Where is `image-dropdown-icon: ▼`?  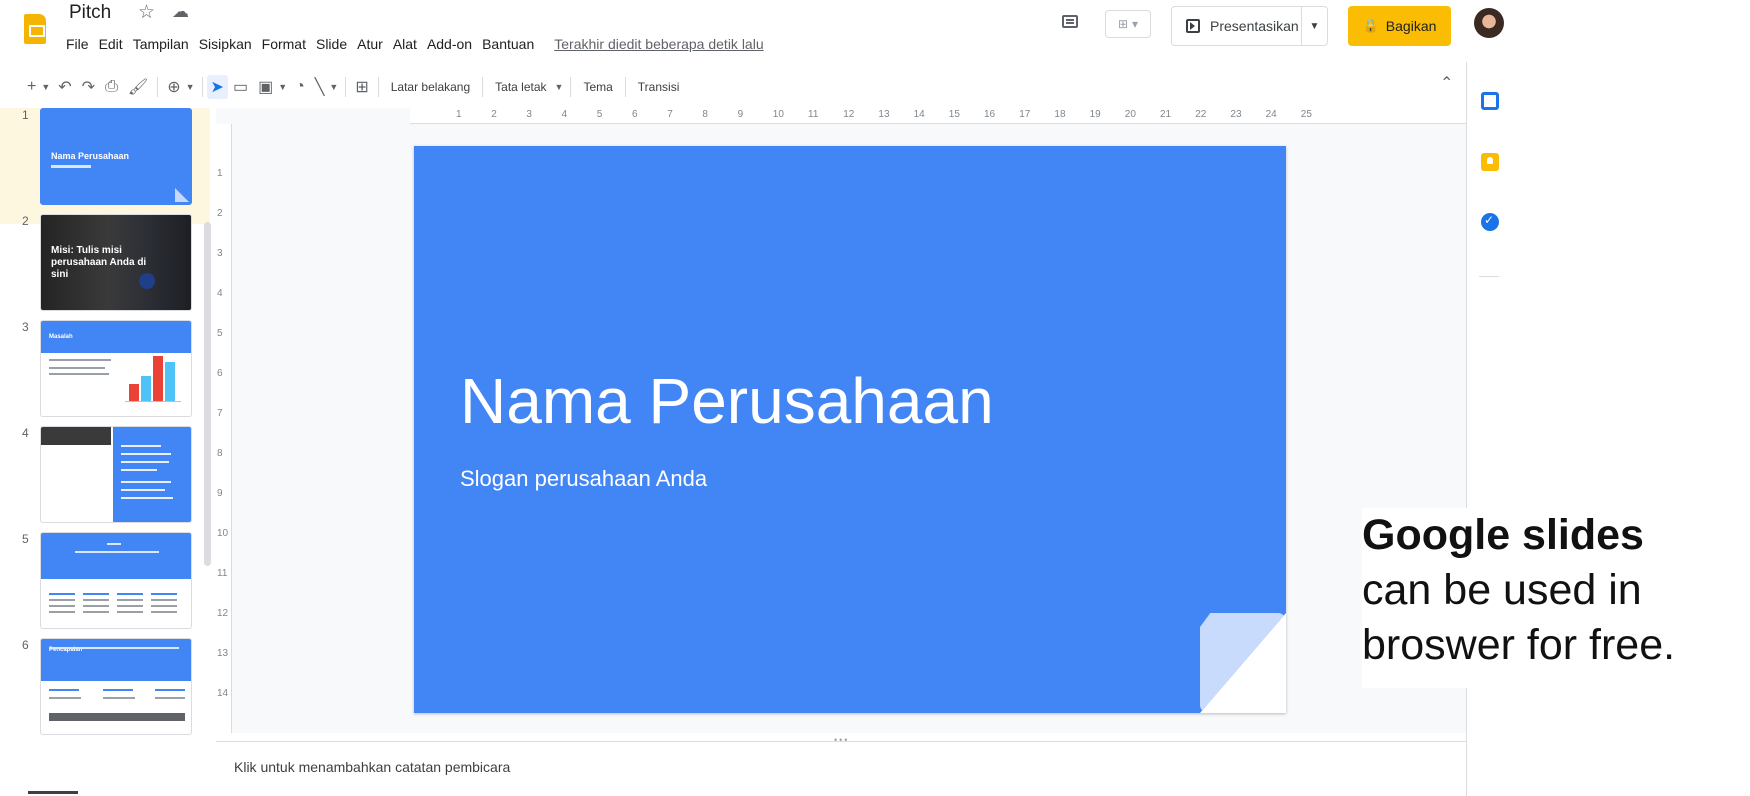 image-dropdown-icon: ▼ is located at coordinates (284, 87).